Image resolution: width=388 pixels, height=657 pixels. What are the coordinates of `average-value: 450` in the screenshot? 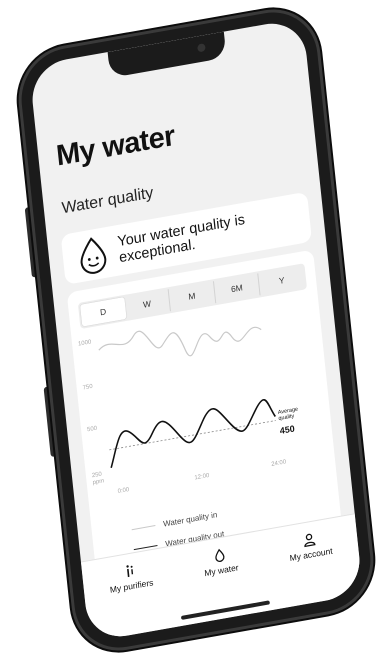 It's located at (287, 429).